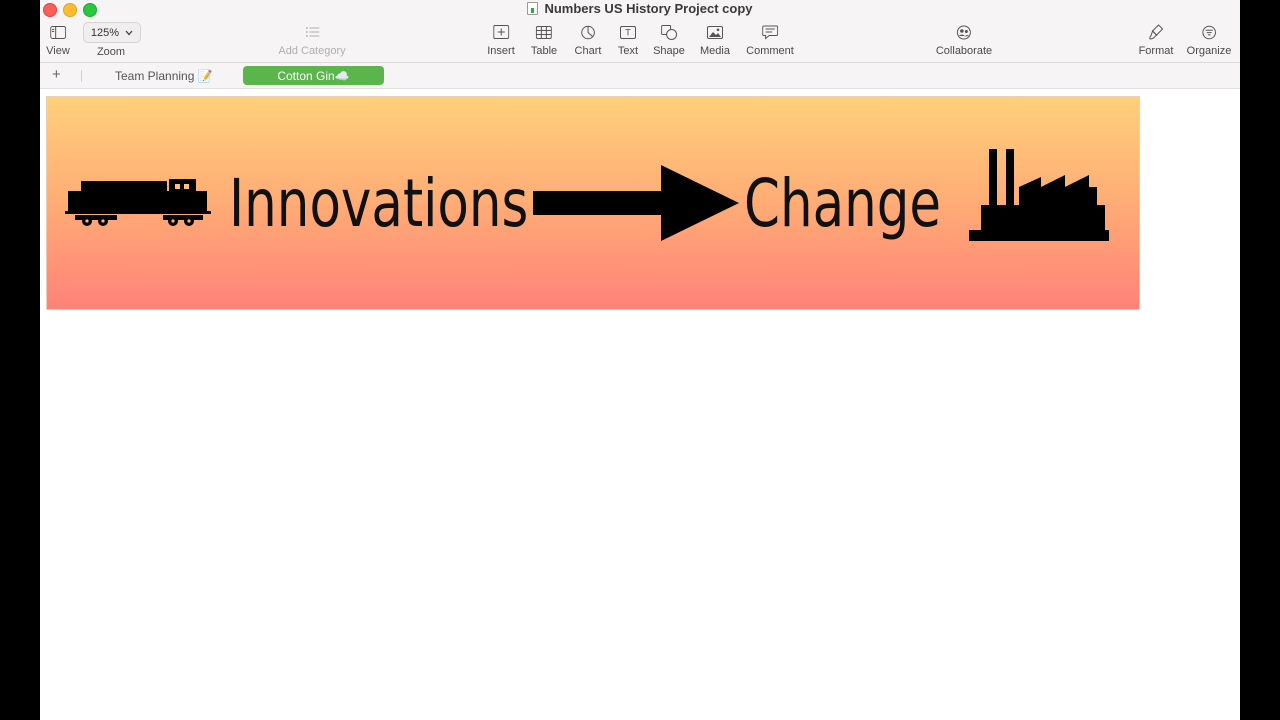 This screenshot has width=1280, height=720. I want to click on collaborate-button: Collaborate, so click(964, 41).